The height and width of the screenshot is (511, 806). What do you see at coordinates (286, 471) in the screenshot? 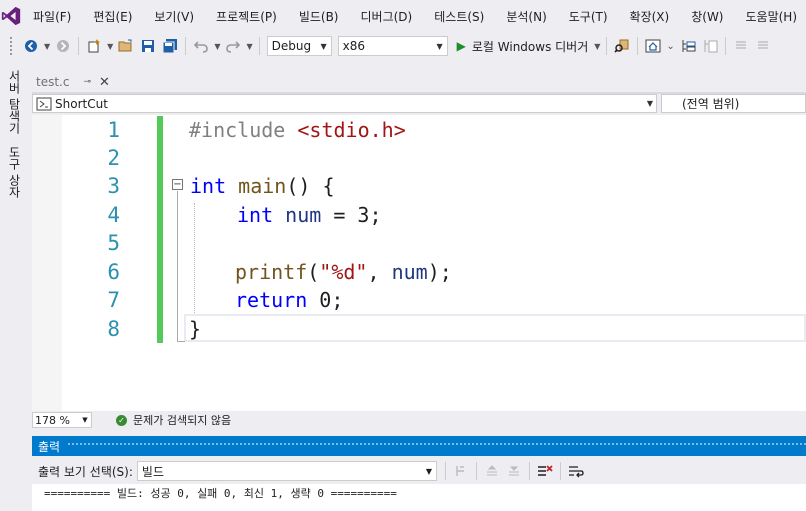
I see `output-source-select: 빌드 ▼` at bounding box center [286, 471].